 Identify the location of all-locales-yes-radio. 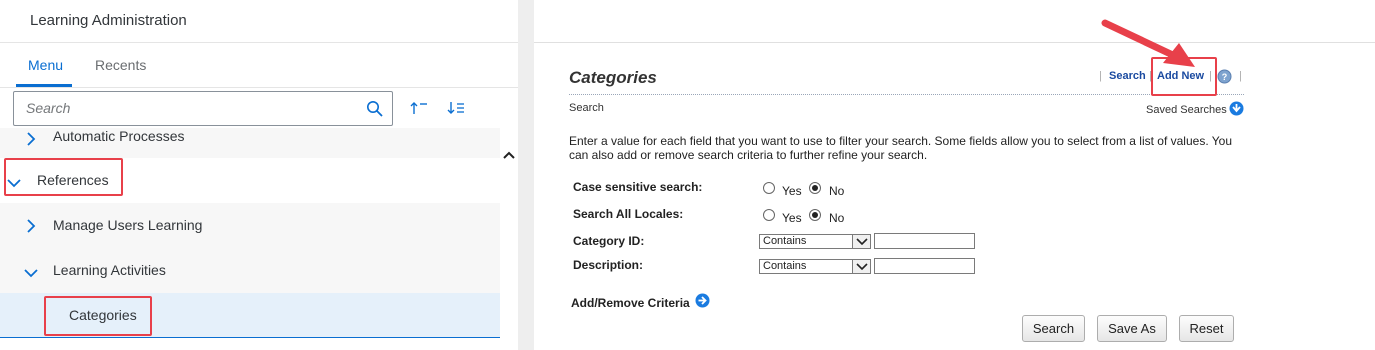
(769, 215).